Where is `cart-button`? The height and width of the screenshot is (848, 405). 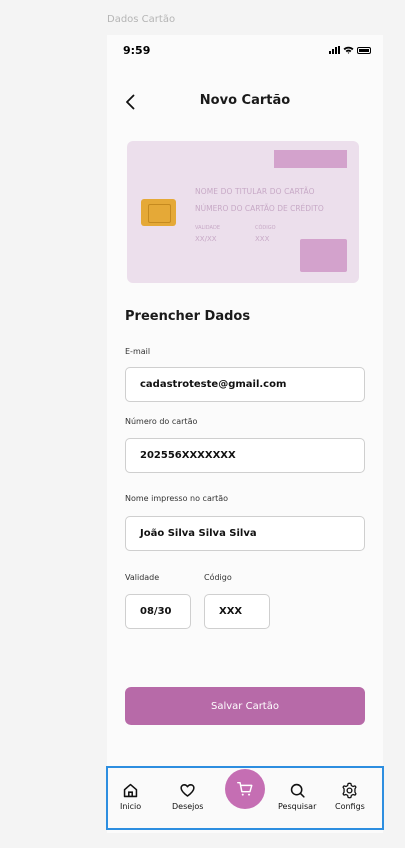
cart-button is located at coordinates (245, 789).